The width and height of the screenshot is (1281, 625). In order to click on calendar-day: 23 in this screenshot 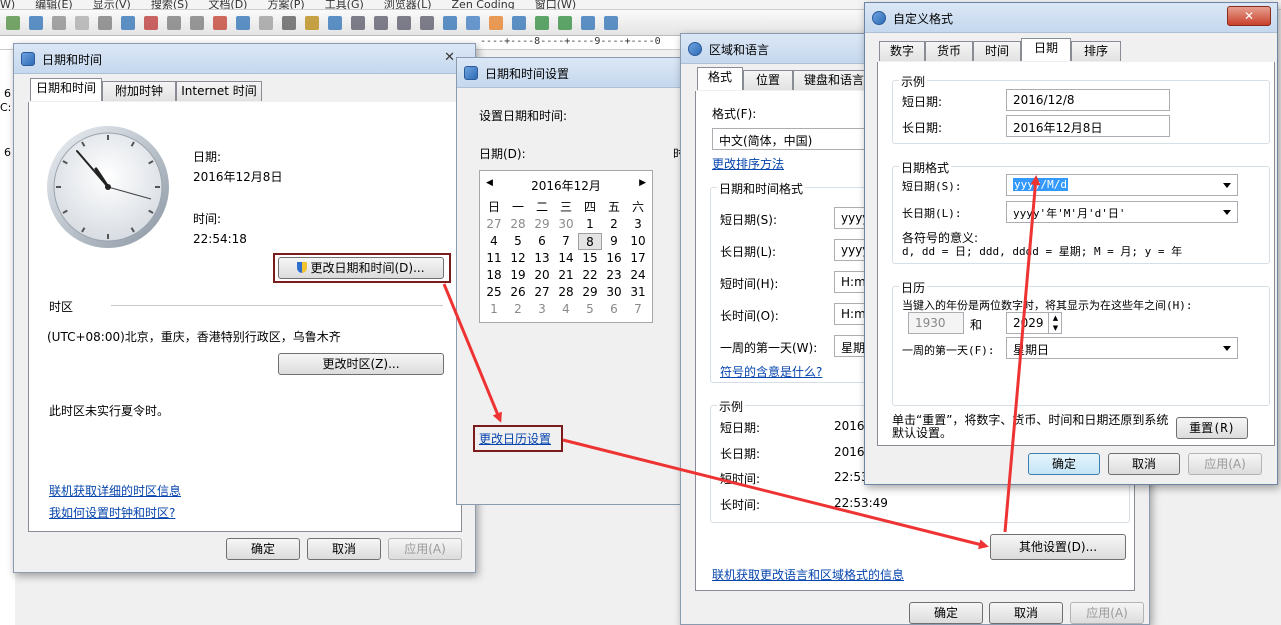, I will do `click(614, 275)`.